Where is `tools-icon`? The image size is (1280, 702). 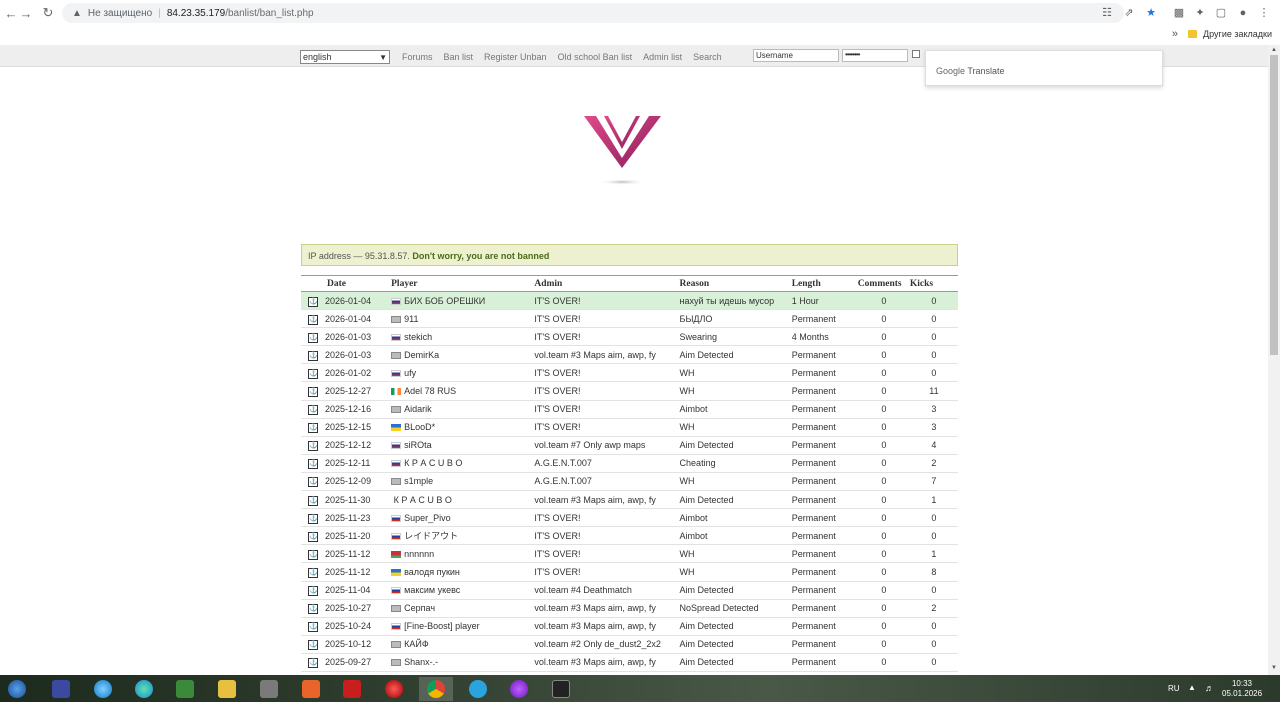 tools-icon is located at coordinates (269, 689).